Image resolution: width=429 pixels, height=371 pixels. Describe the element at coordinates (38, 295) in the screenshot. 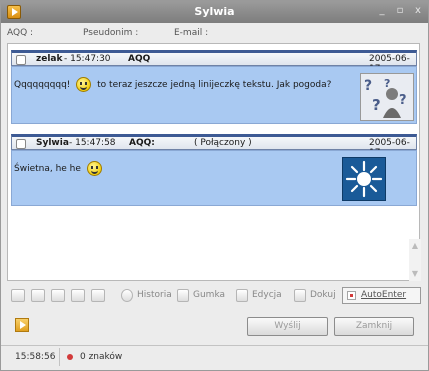

I see `attach-icon` at that location.